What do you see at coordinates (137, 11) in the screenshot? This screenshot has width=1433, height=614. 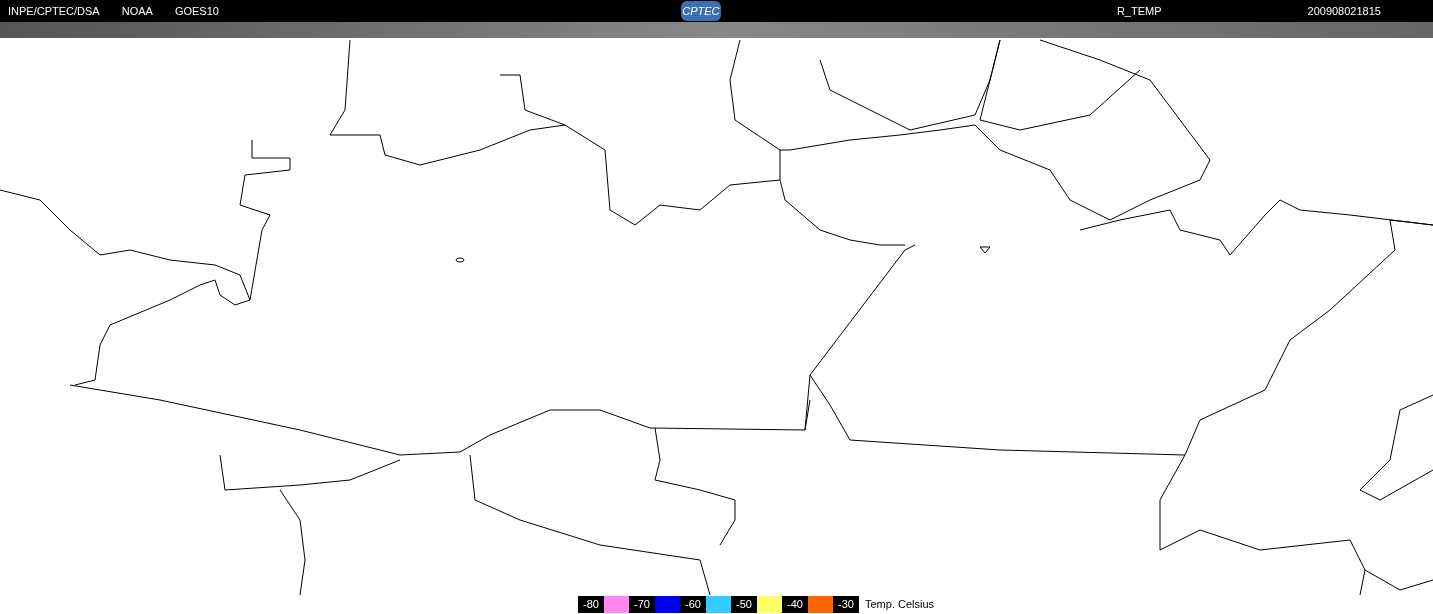 I see `header-label: NOAA` at bounding box center [137, 11].